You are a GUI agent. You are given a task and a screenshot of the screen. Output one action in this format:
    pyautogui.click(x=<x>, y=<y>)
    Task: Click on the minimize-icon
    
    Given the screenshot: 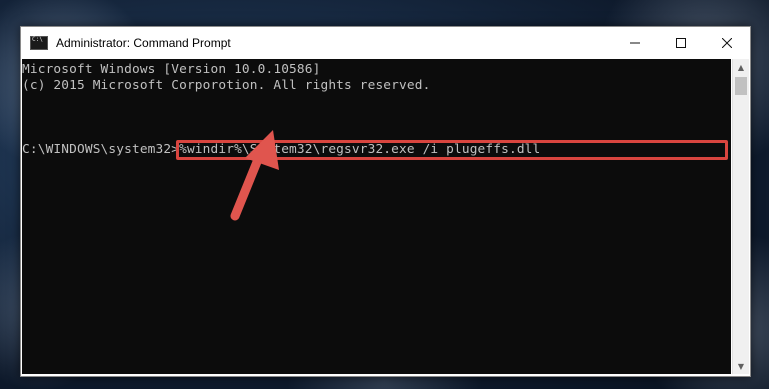 What is the action you would take?
    pyautogui.click(x=635, y=43)
    